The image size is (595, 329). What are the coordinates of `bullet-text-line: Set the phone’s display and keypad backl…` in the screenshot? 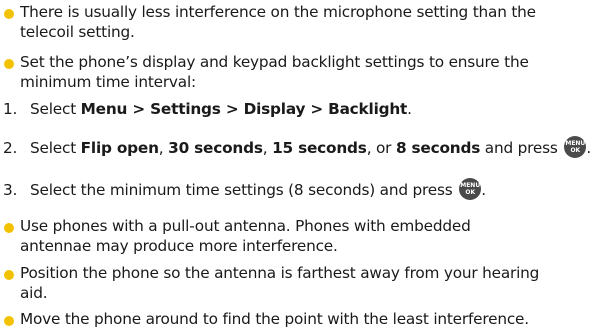 It's located at (274, 62).